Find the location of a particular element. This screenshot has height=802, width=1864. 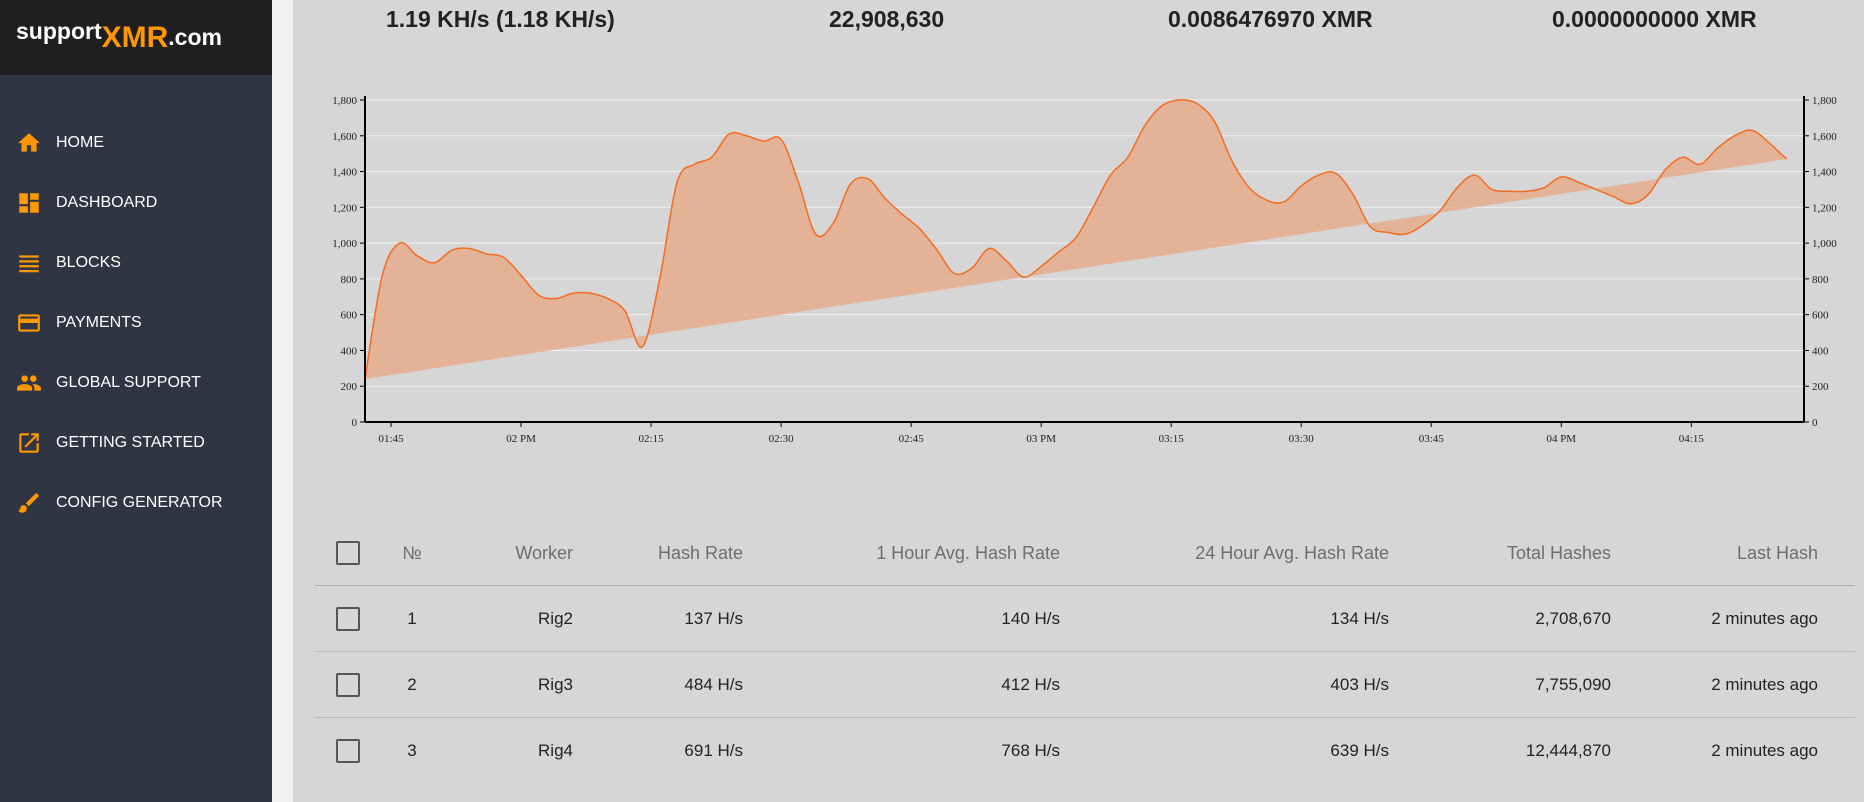

nav-item-label: PAYMENTS is located at coordinates (99, 322).